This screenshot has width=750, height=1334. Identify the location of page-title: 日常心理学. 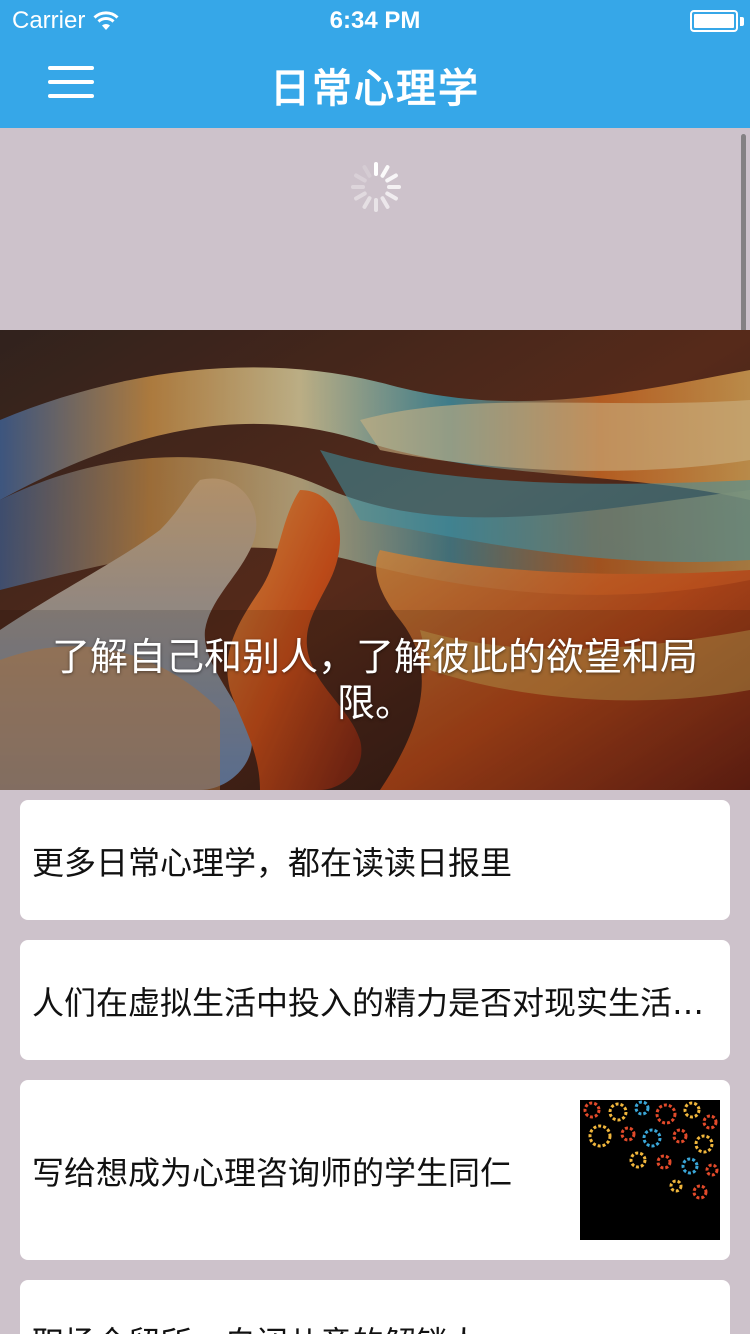
(375, 89).